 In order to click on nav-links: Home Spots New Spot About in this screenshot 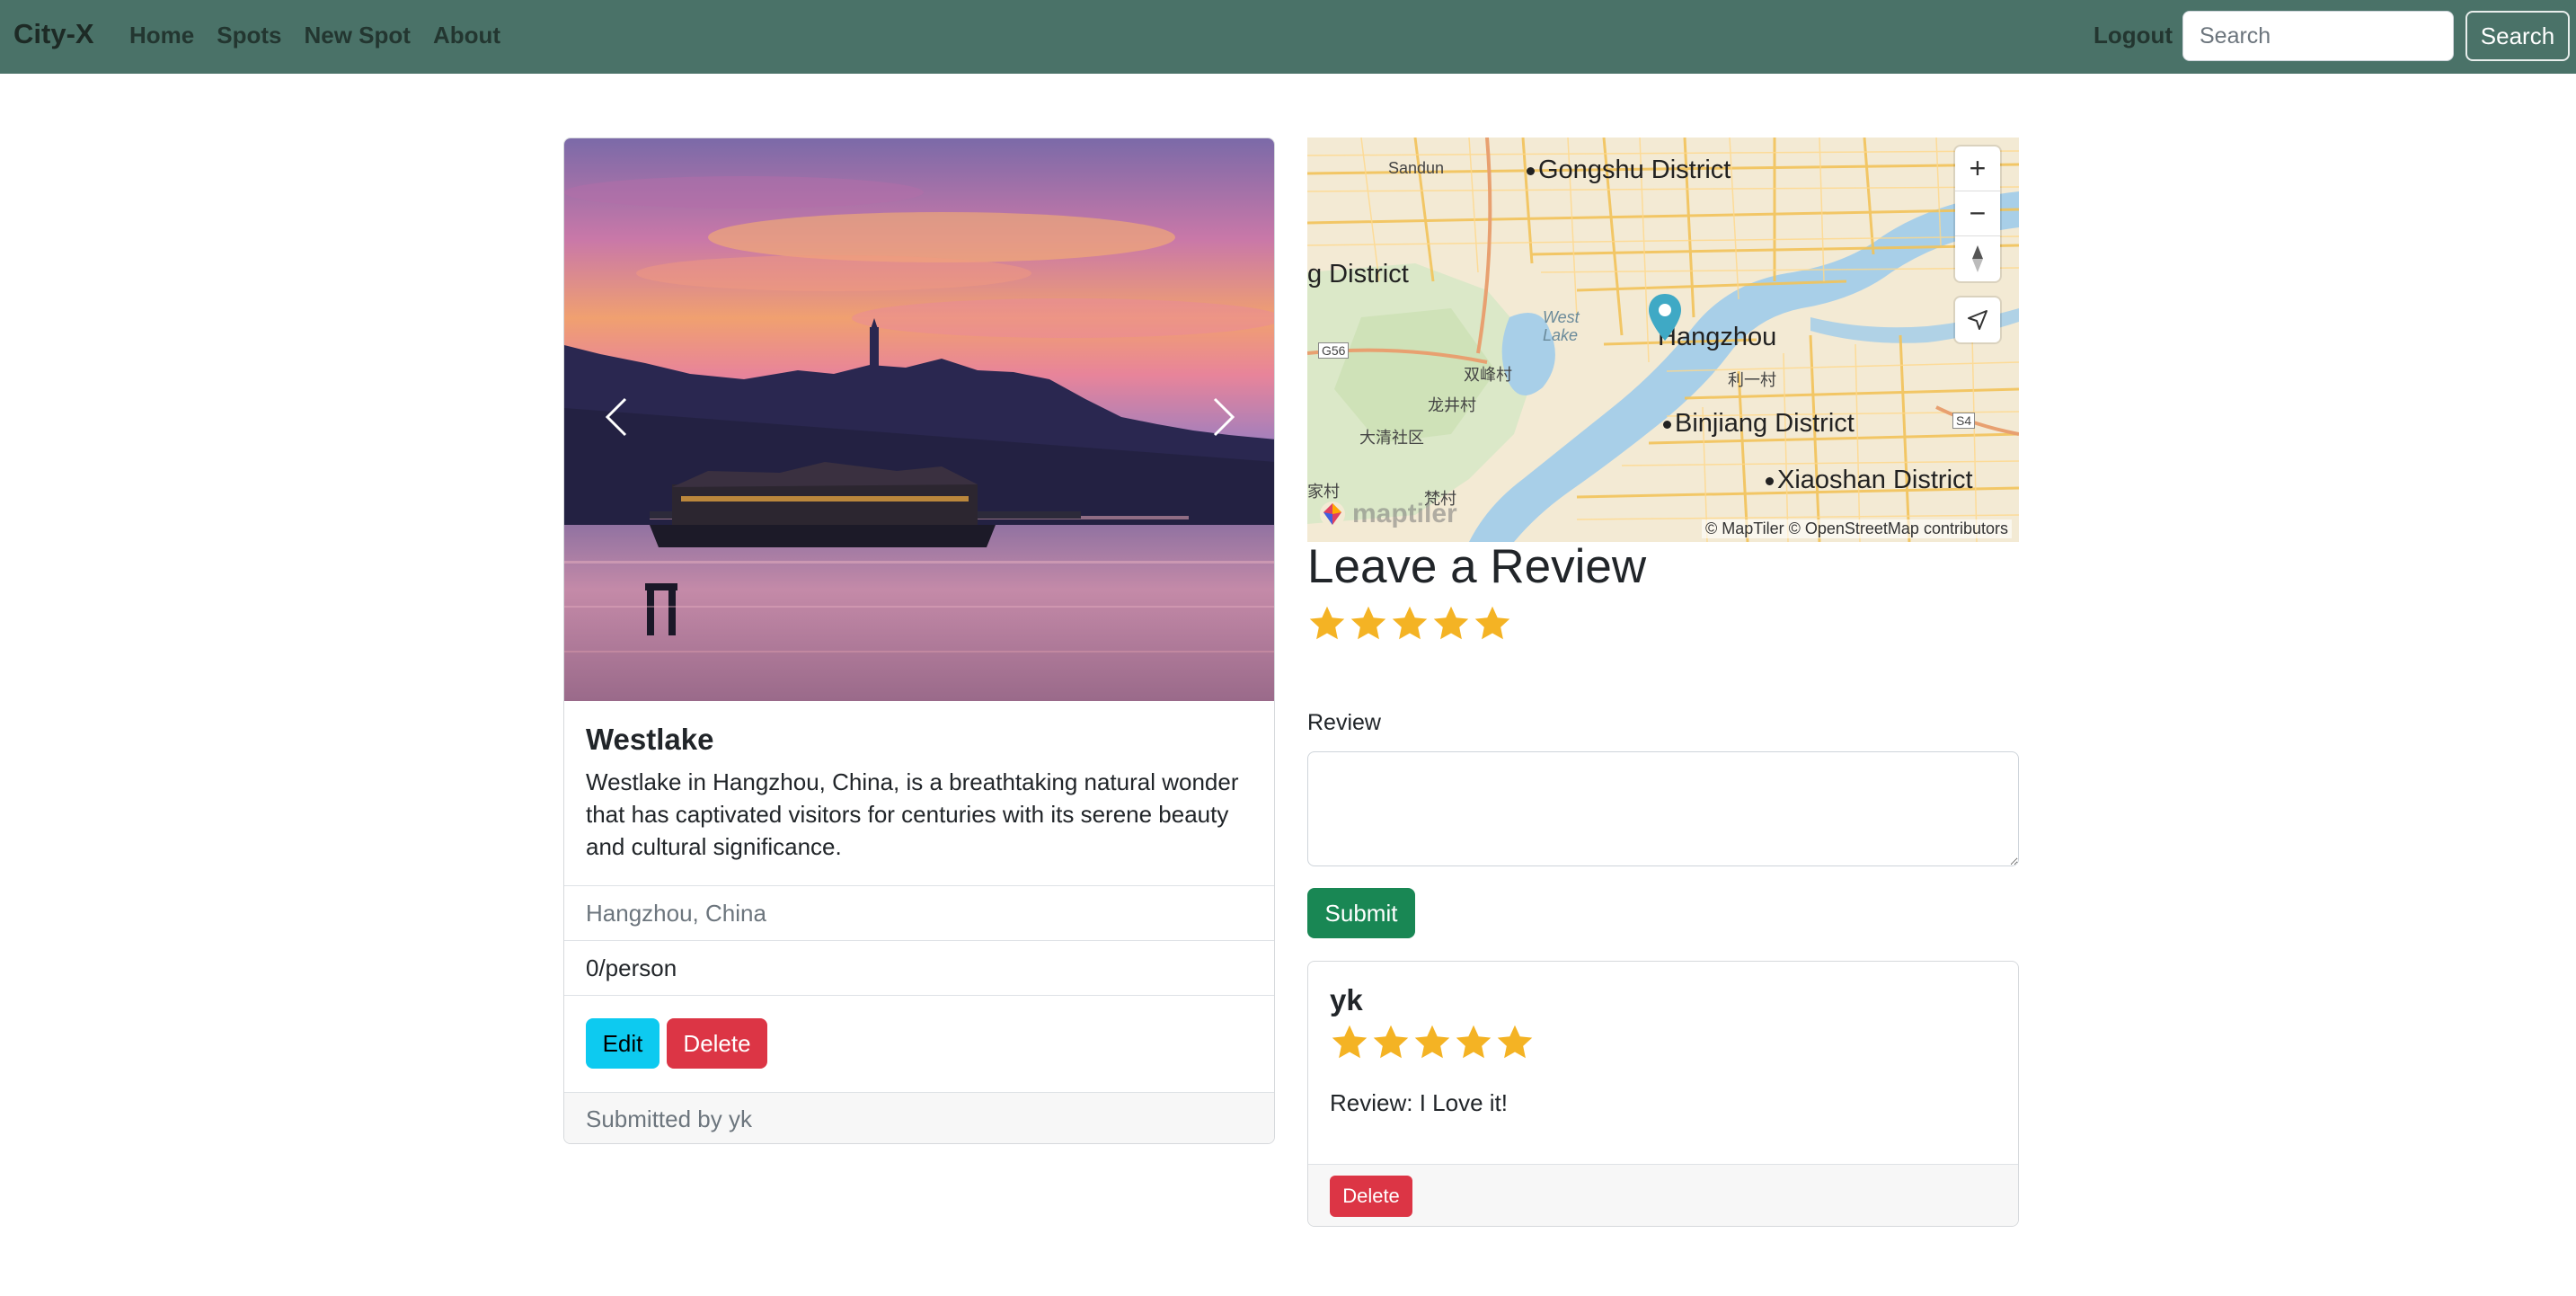, I will do `click(314, 35)`.